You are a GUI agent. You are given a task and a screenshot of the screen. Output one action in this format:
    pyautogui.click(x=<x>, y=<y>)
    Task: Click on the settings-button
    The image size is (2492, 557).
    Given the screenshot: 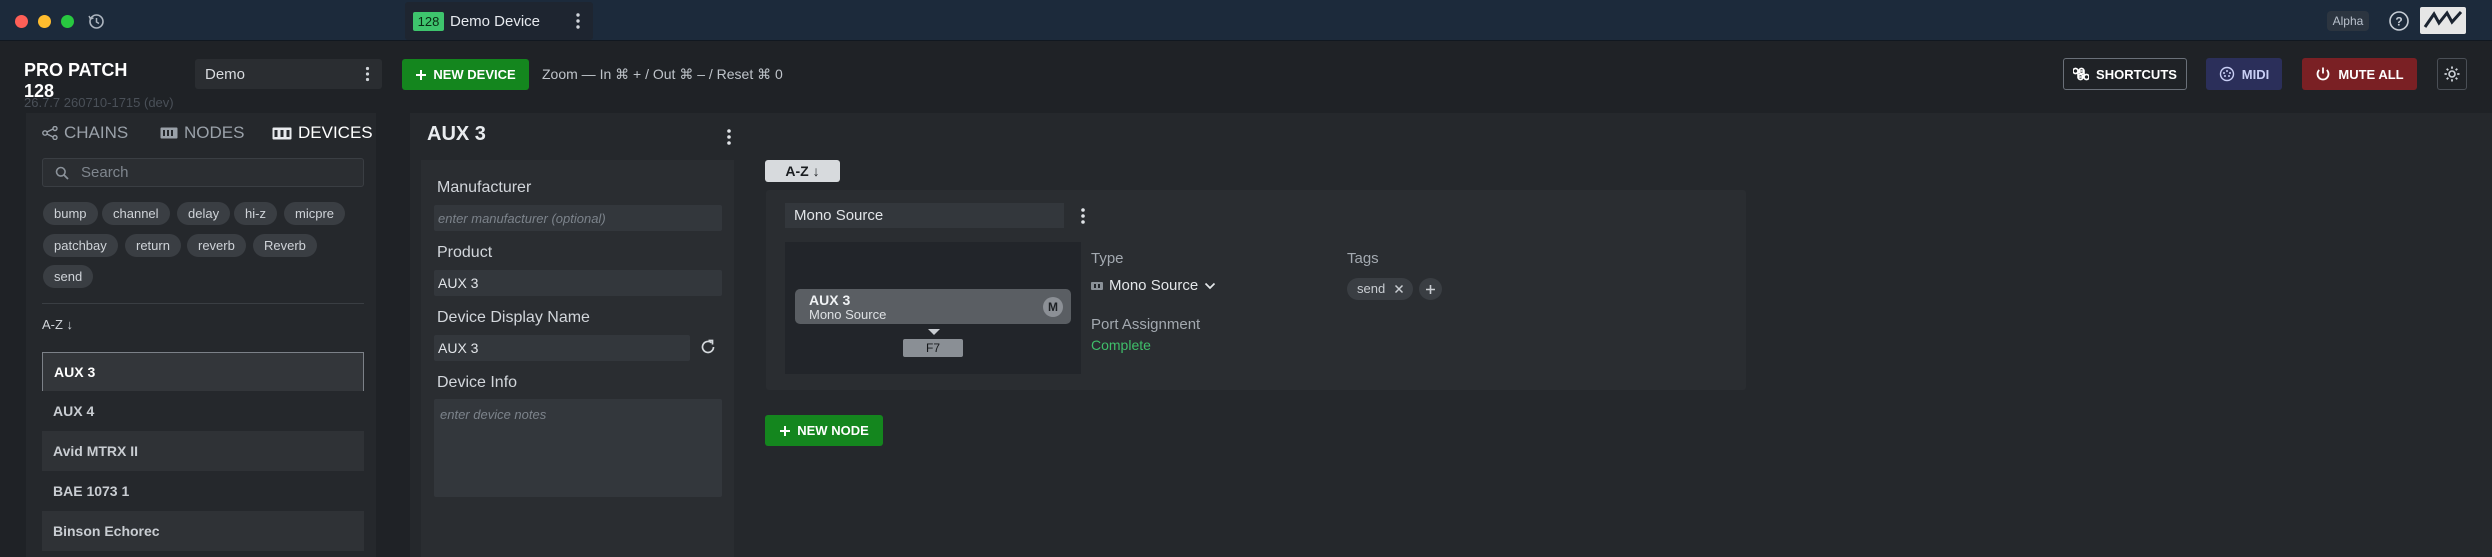 What is the action you would take?
    pyautogui.click(x=2452, y=74)
    